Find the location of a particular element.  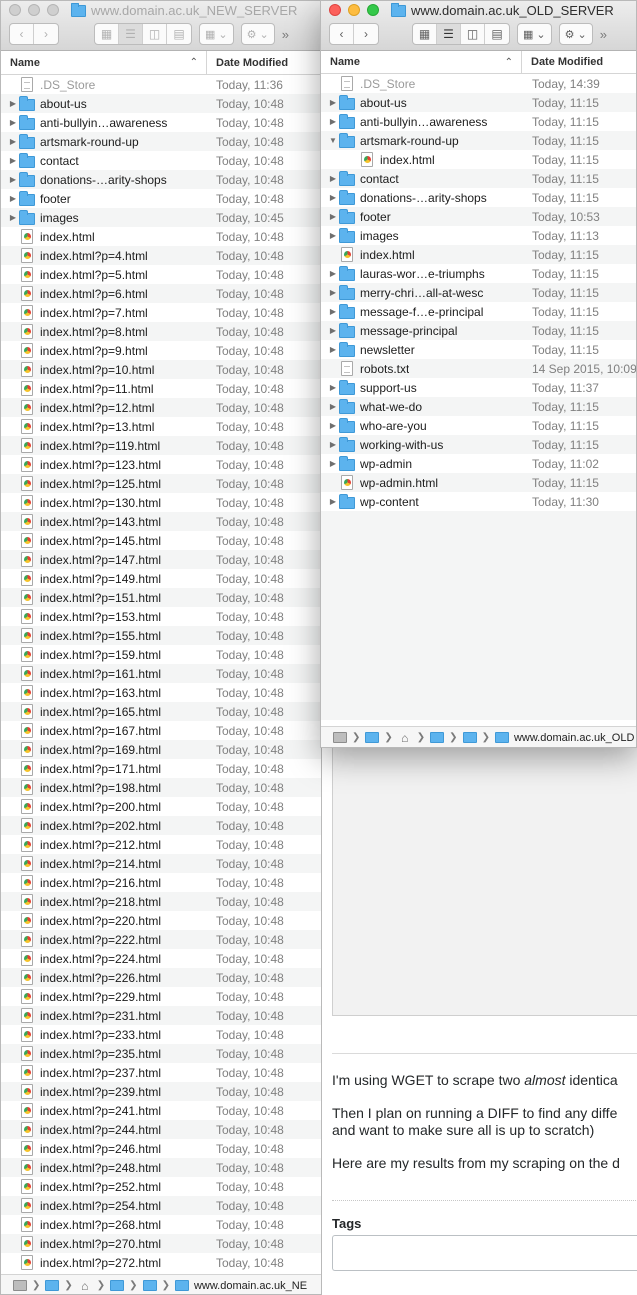

file-row: index.html?p=202.html Today, 10:48 is located at coordinates (161, 825).